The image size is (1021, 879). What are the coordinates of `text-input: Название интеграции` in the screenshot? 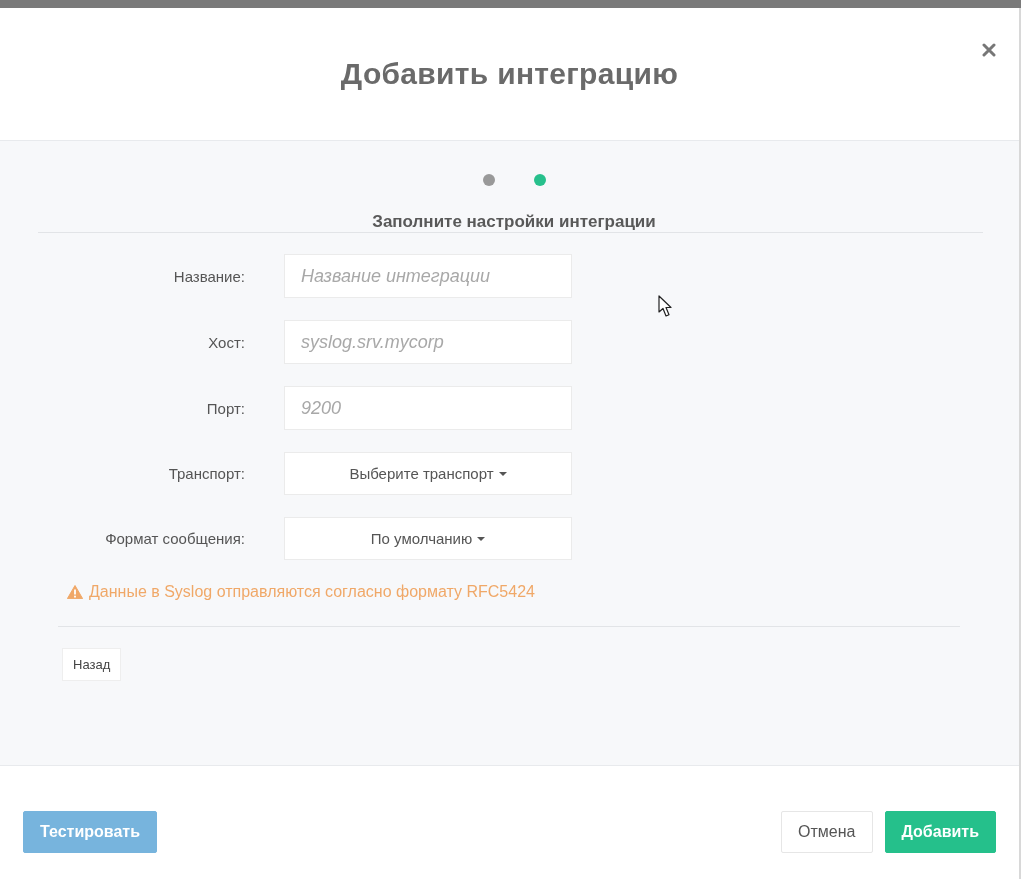 It's located at (428, 276).